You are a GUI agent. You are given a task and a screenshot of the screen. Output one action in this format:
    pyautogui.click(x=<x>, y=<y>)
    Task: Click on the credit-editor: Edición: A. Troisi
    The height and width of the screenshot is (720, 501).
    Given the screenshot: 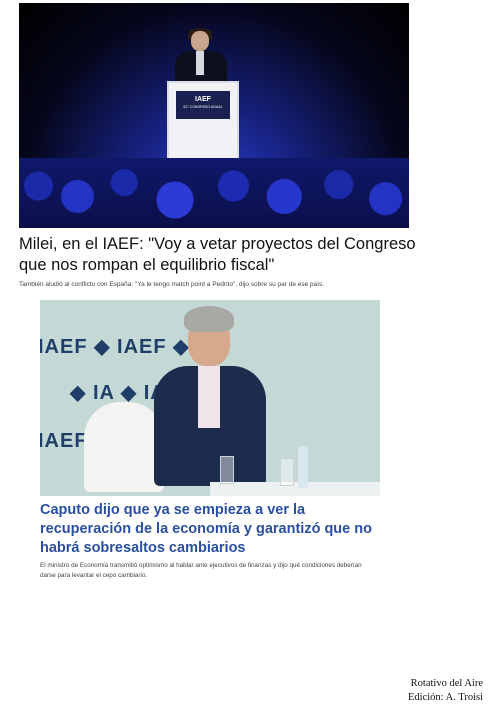 What is the action you would take?
    pyautogui.click(x=445, y=697)
    